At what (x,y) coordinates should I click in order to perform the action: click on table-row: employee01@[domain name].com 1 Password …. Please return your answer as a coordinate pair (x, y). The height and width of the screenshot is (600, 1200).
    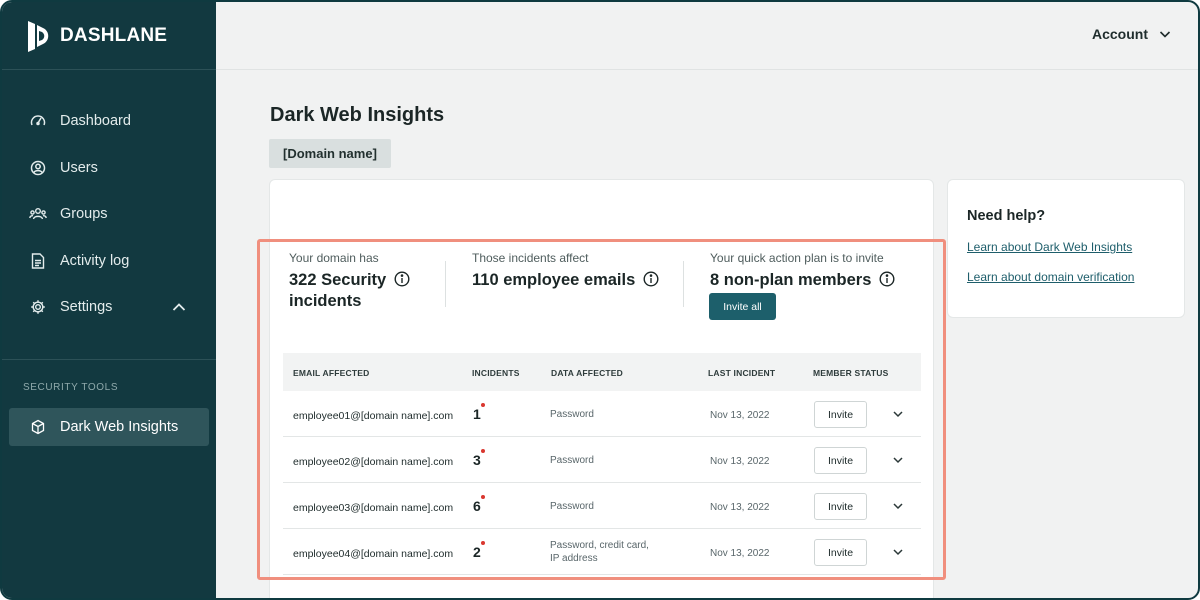
    Looking at the image, I should click on (602, 414).